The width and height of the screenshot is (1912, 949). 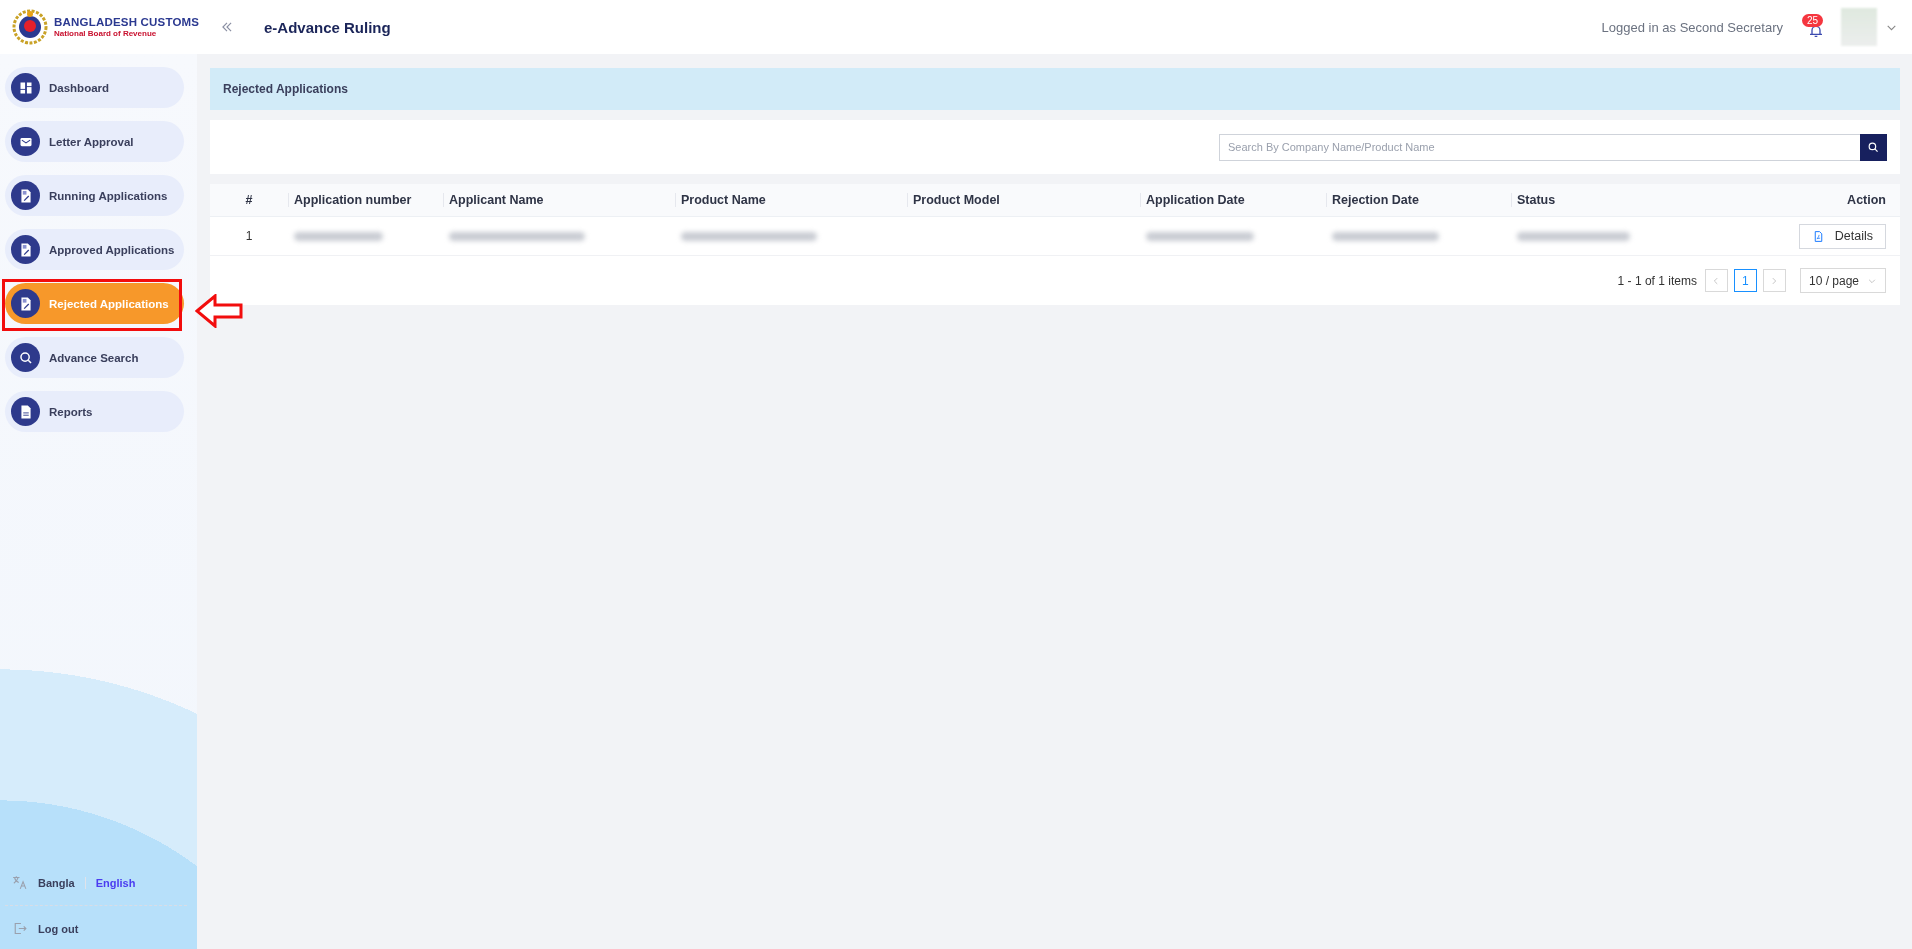 I want to click on sidebar-item: Running Applications, so click(x=94, y=195).